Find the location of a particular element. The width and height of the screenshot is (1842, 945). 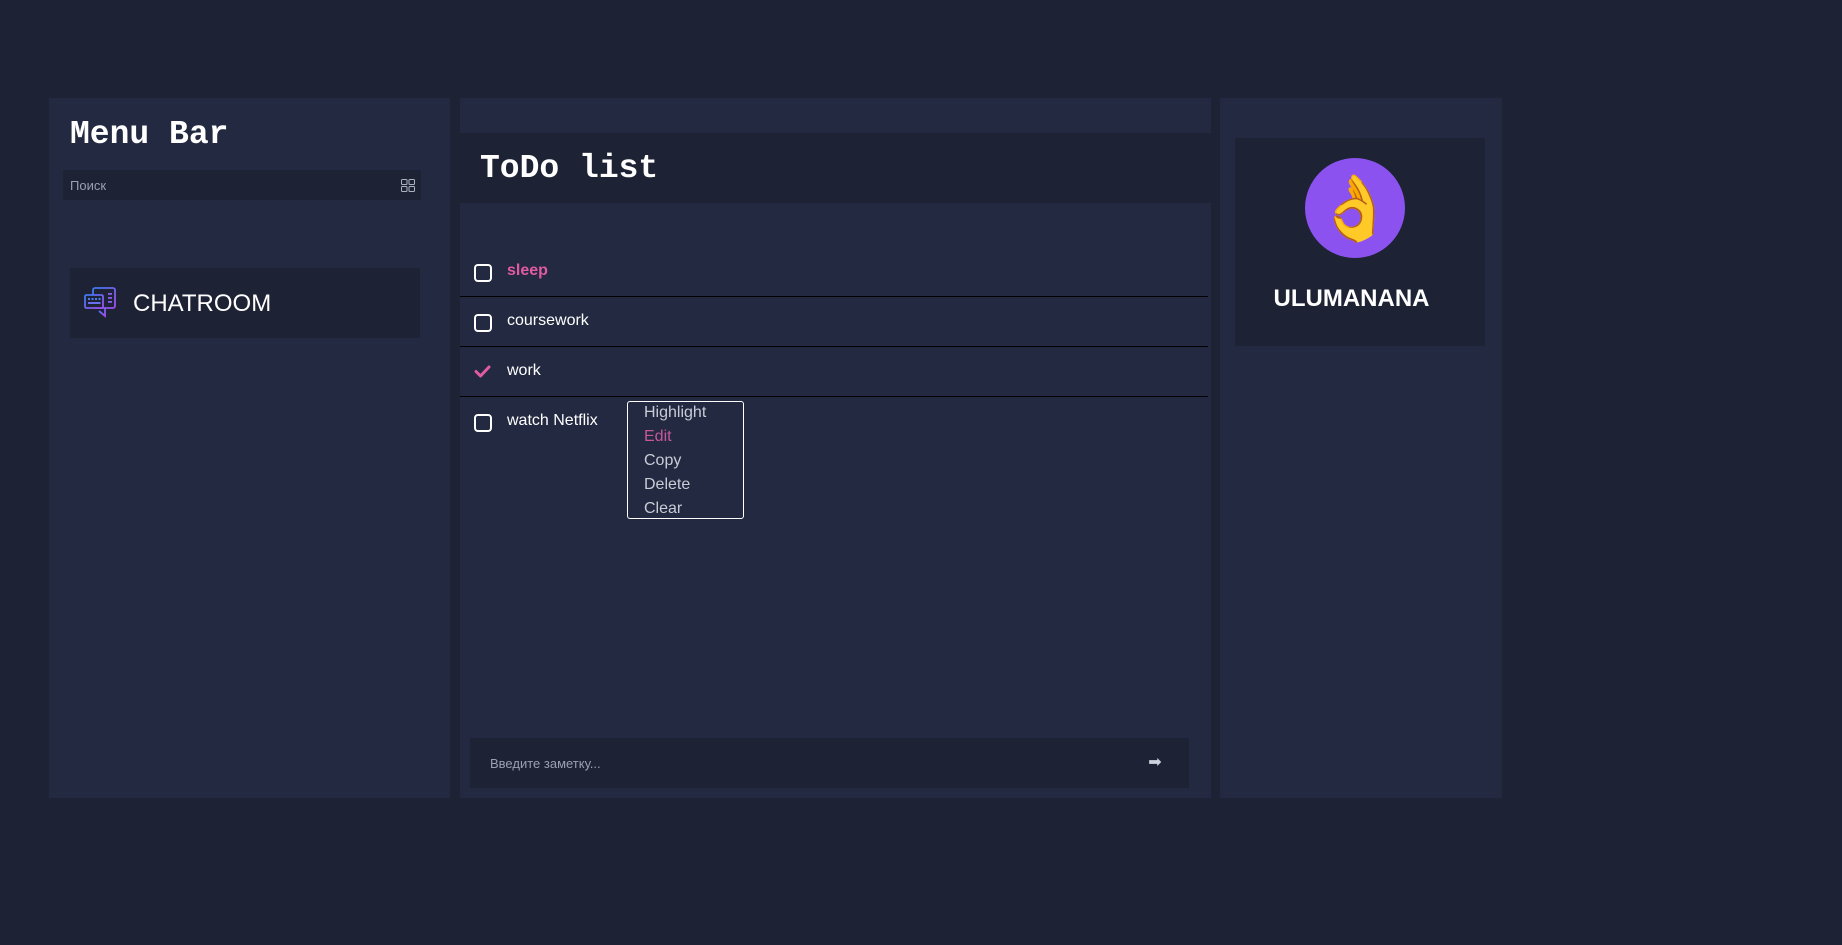

todo-list: sleep coursework work watch Netflix is located at coordinates (834, 346).